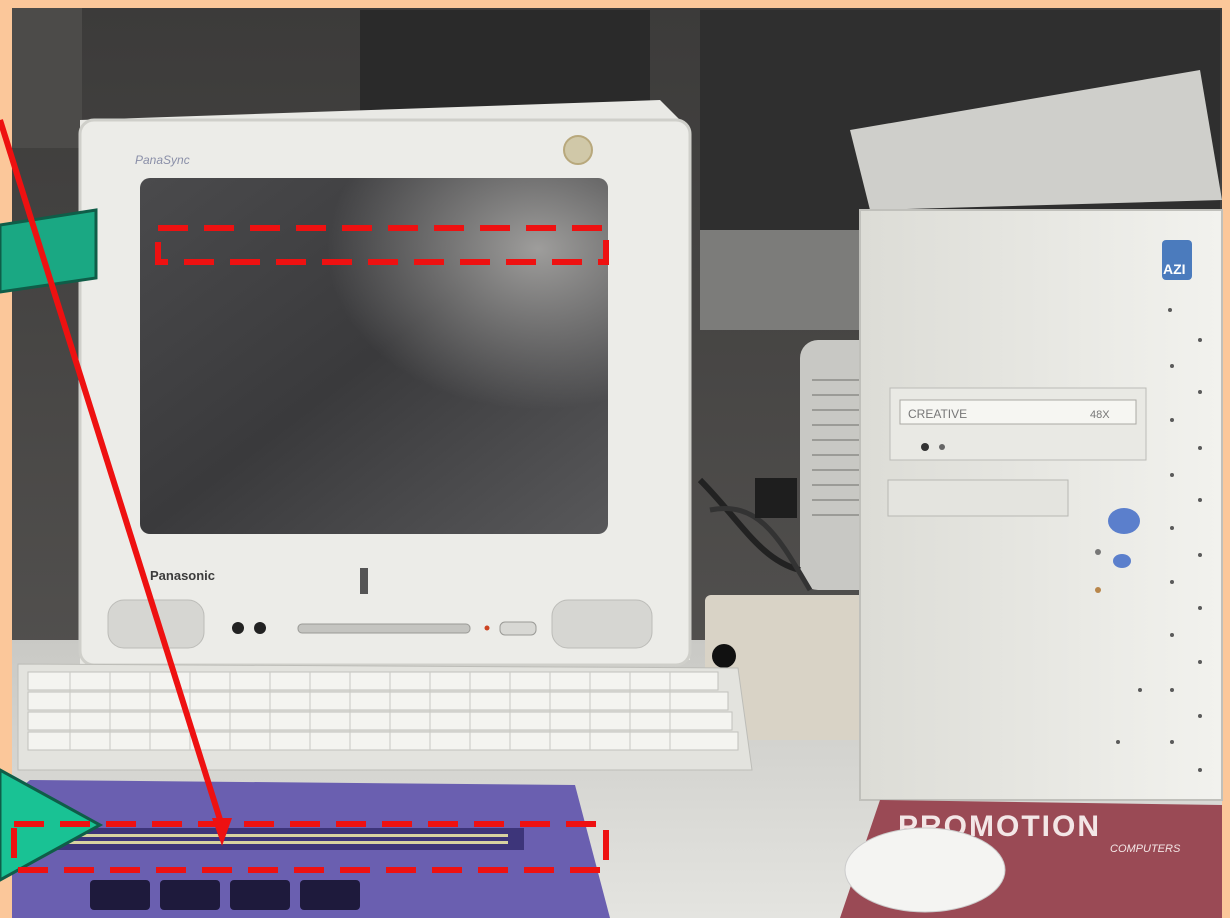 This screenshot has height=918, width=1230. What do you see at coordinates (1100, 415) in the screenshot?
I see `drive-model: 48X` at bounding box center [1100, 415].